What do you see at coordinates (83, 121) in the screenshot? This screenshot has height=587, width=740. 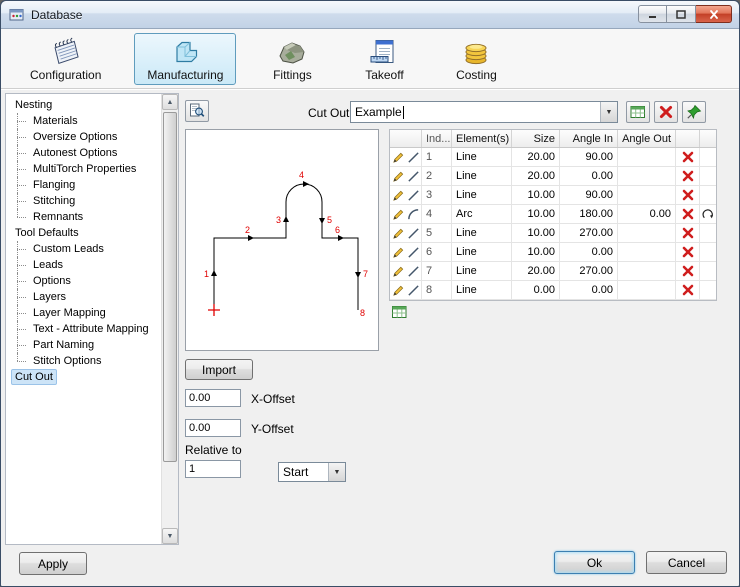 I see `sidebar-item-materials: Materials` at bounding box center [83, 121].